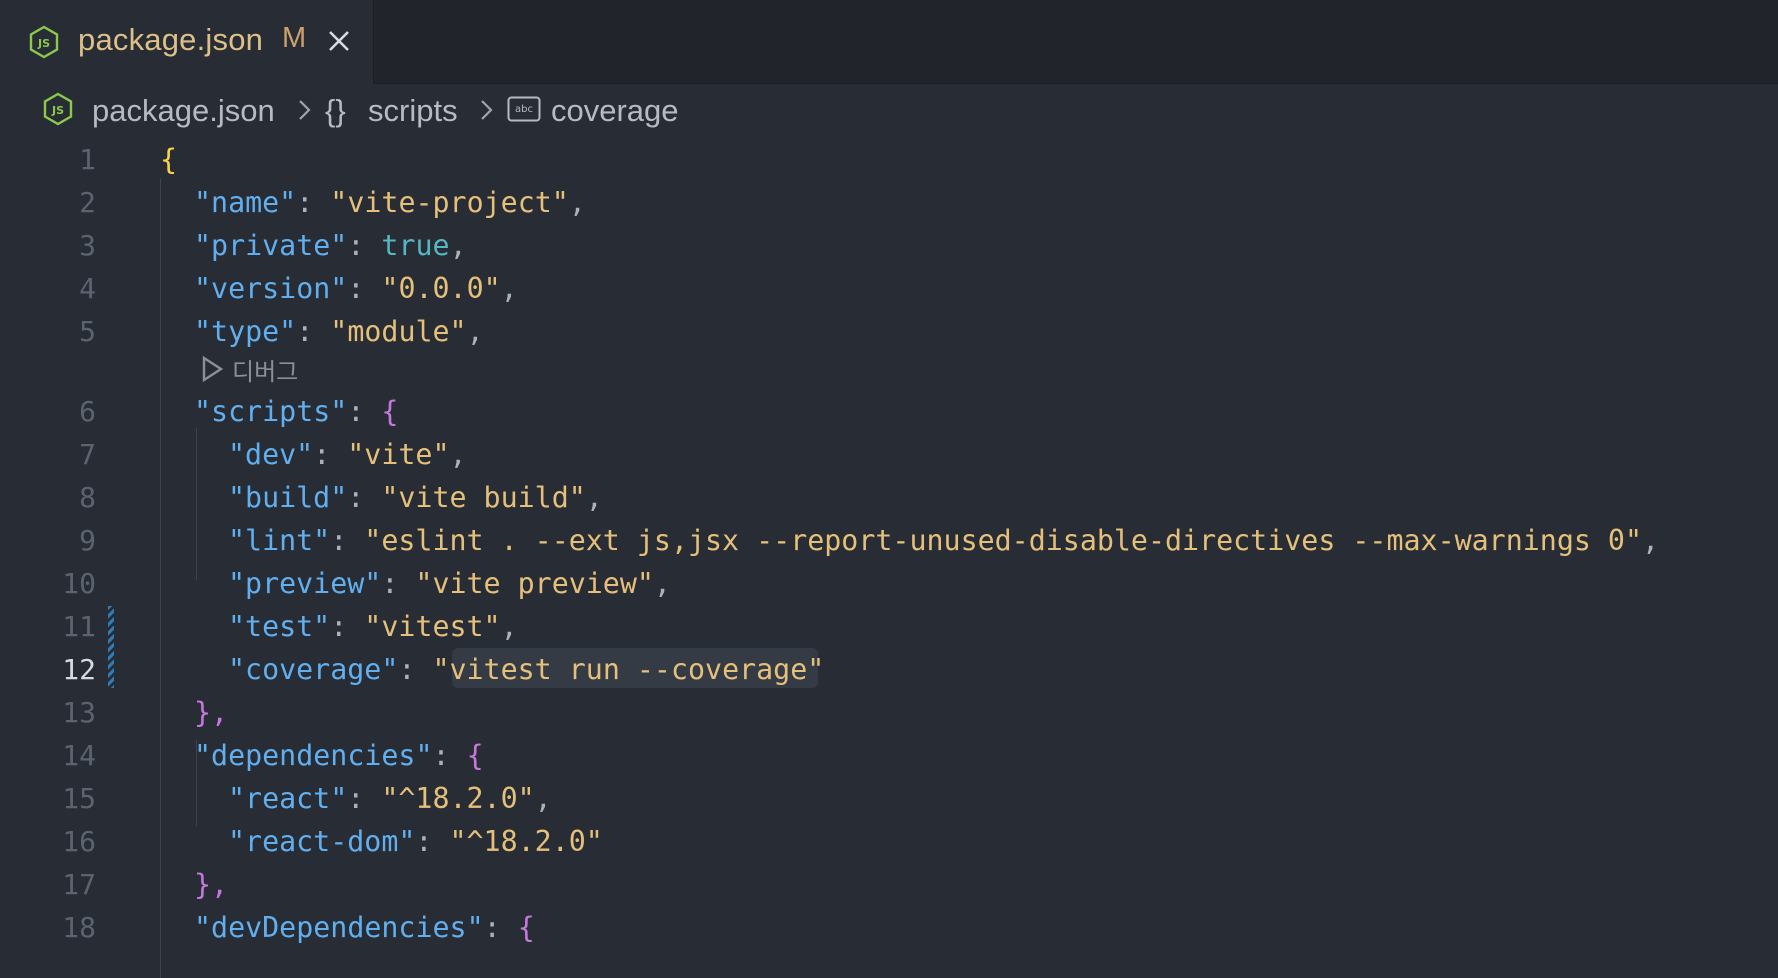 This screenshot has width=1778, height=978. I want to click on line-number: 7, so click(87, 454).